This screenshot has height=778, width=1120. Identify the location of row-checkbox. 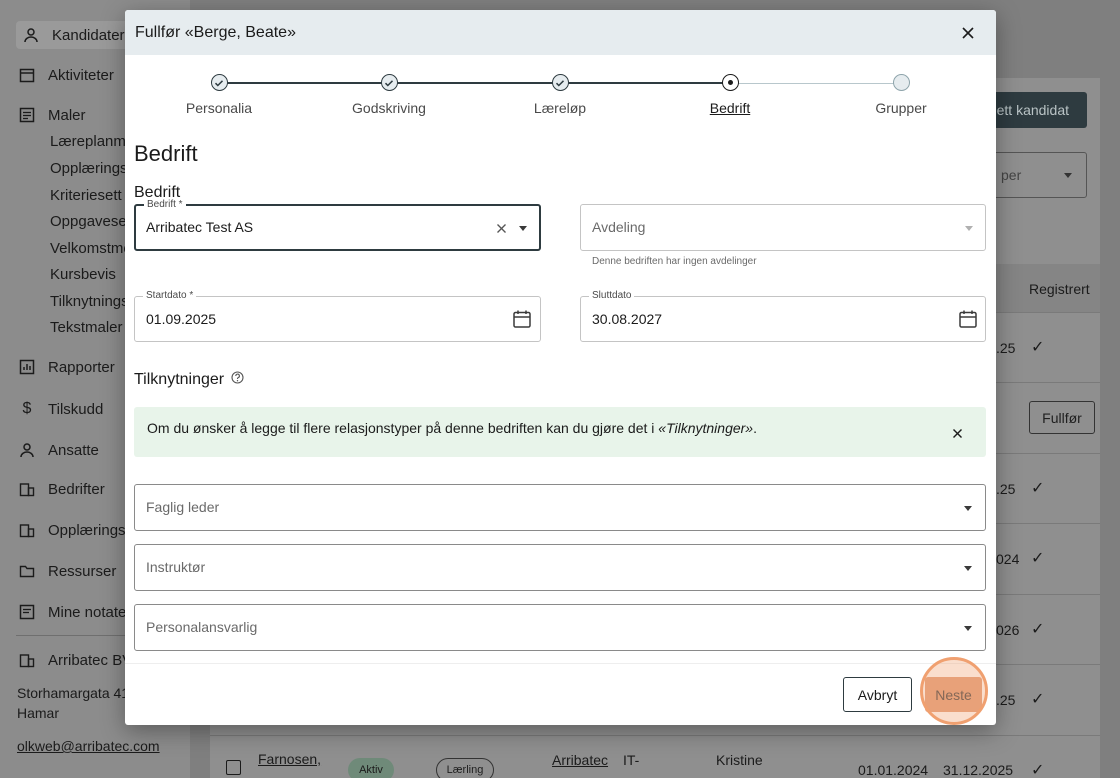
(233, 767).